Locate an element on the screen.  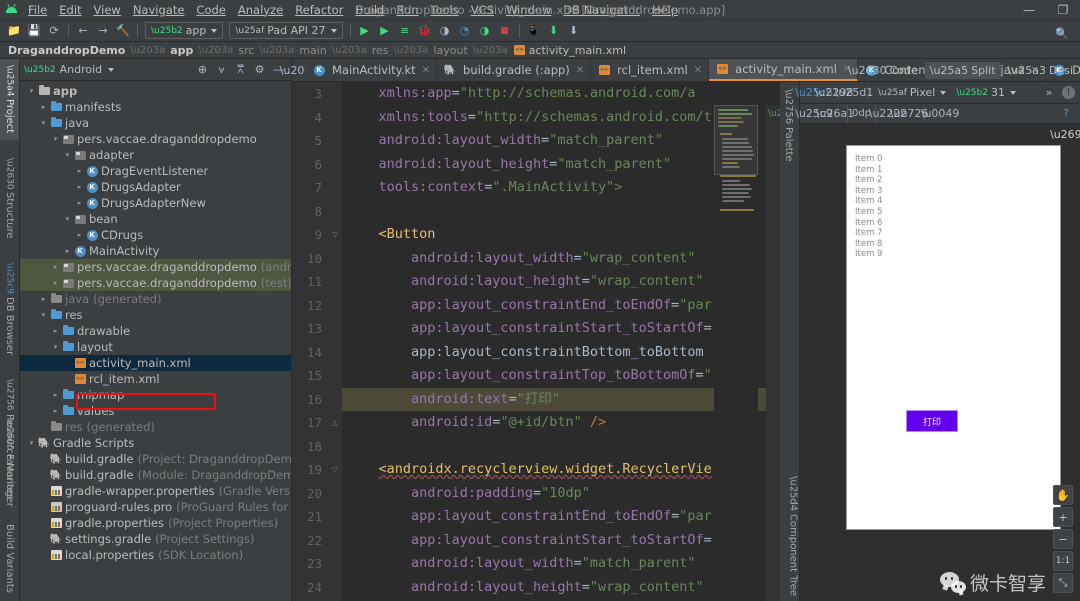
minimize-button: — is located at coordinates (1029, 10).